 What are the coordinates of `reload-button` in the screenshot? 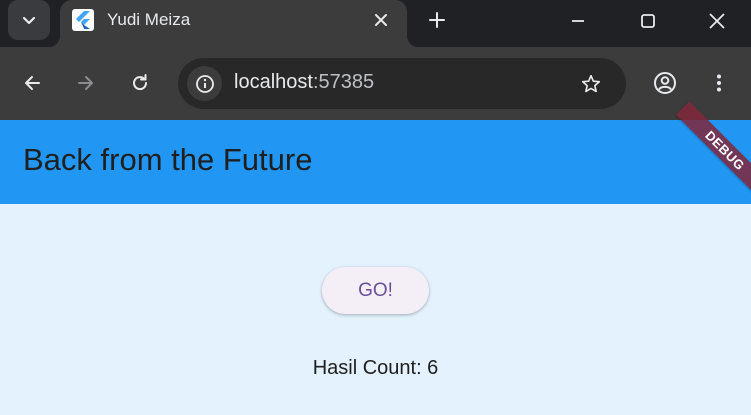 It's located at (140, 83).